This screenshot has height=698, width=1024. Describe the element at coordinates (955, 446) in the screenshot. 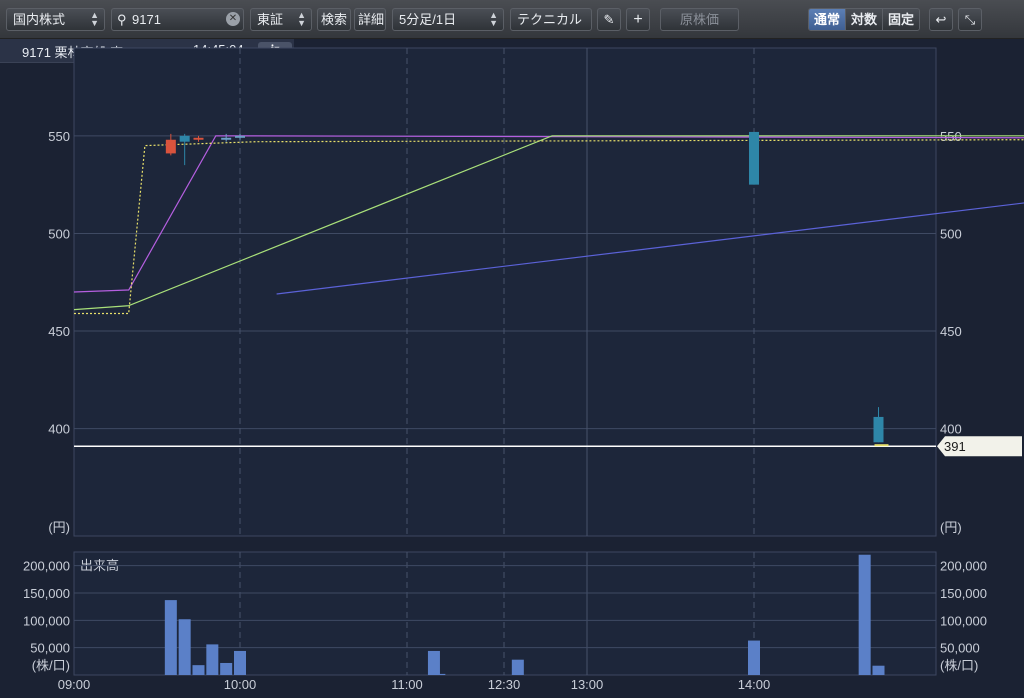

I see `current-price-label: 391` at that location.